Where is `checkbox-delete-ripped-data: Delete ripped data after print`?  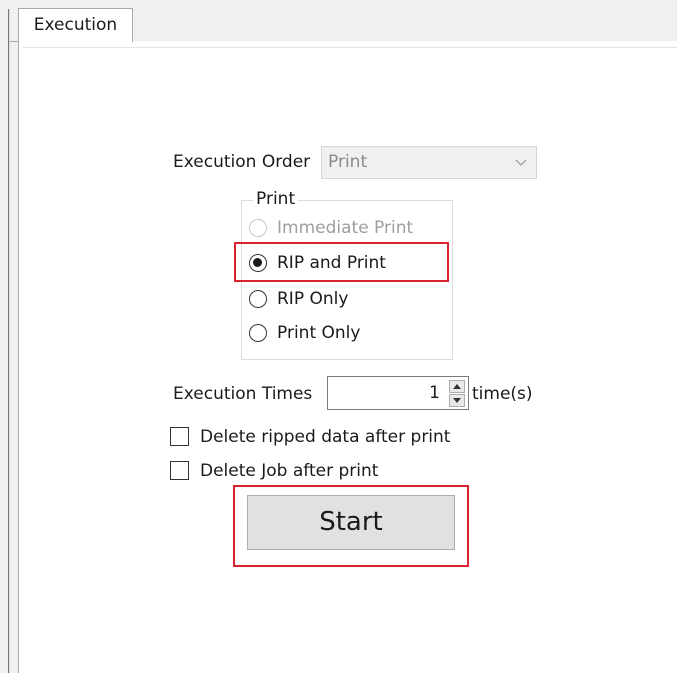 checkbox-delete-ripped-data: Delete ripped data after print is located at coordinates (320, 437).